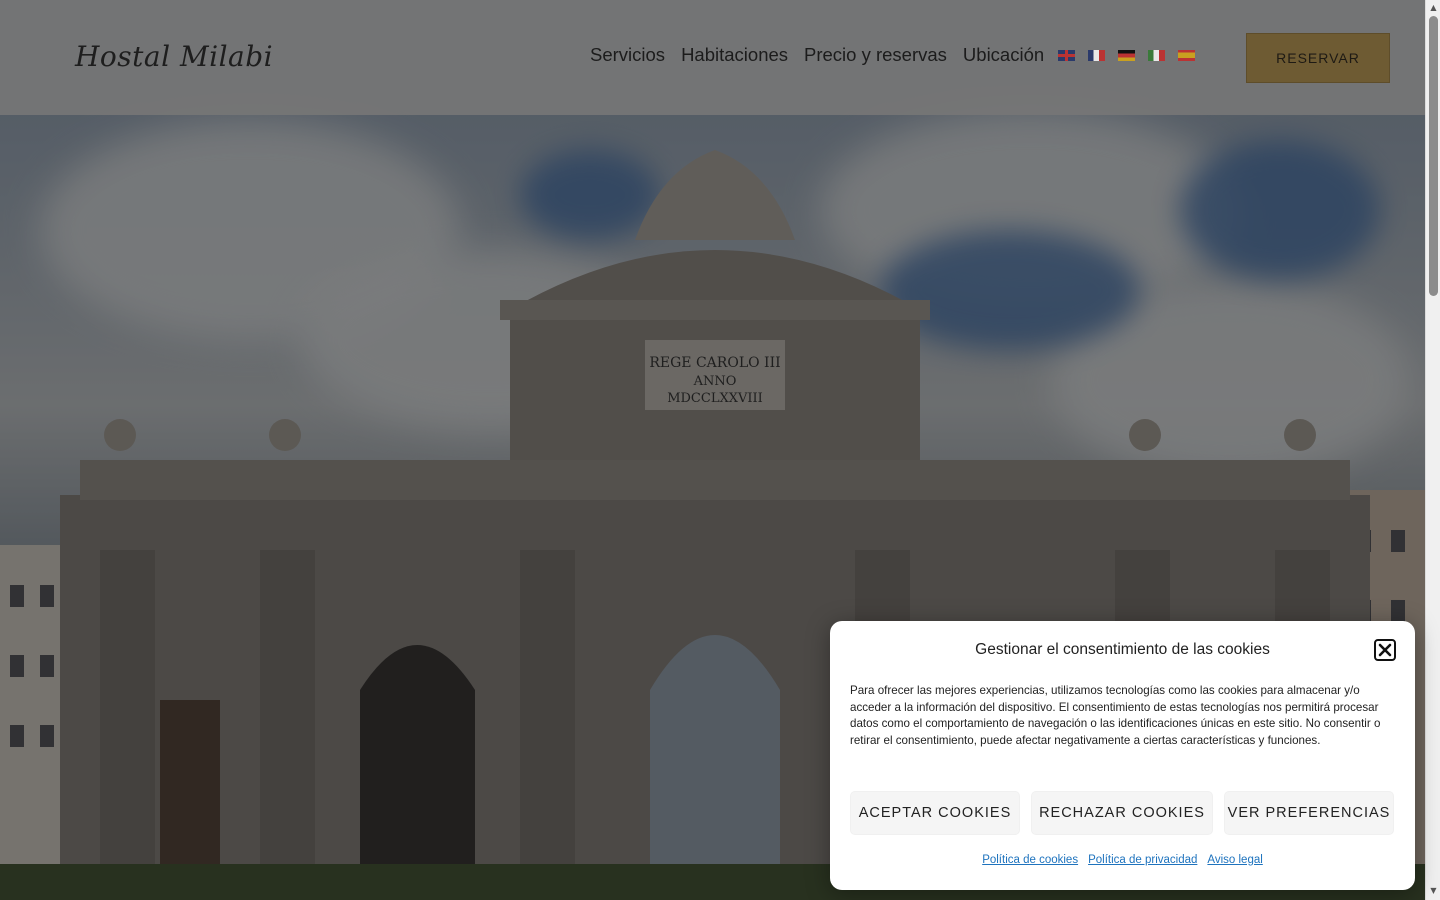  What do you see at coordinates (1157, 55) in the screenshot?
I see `flag-it-icon` at bounding box center [1157, 55].